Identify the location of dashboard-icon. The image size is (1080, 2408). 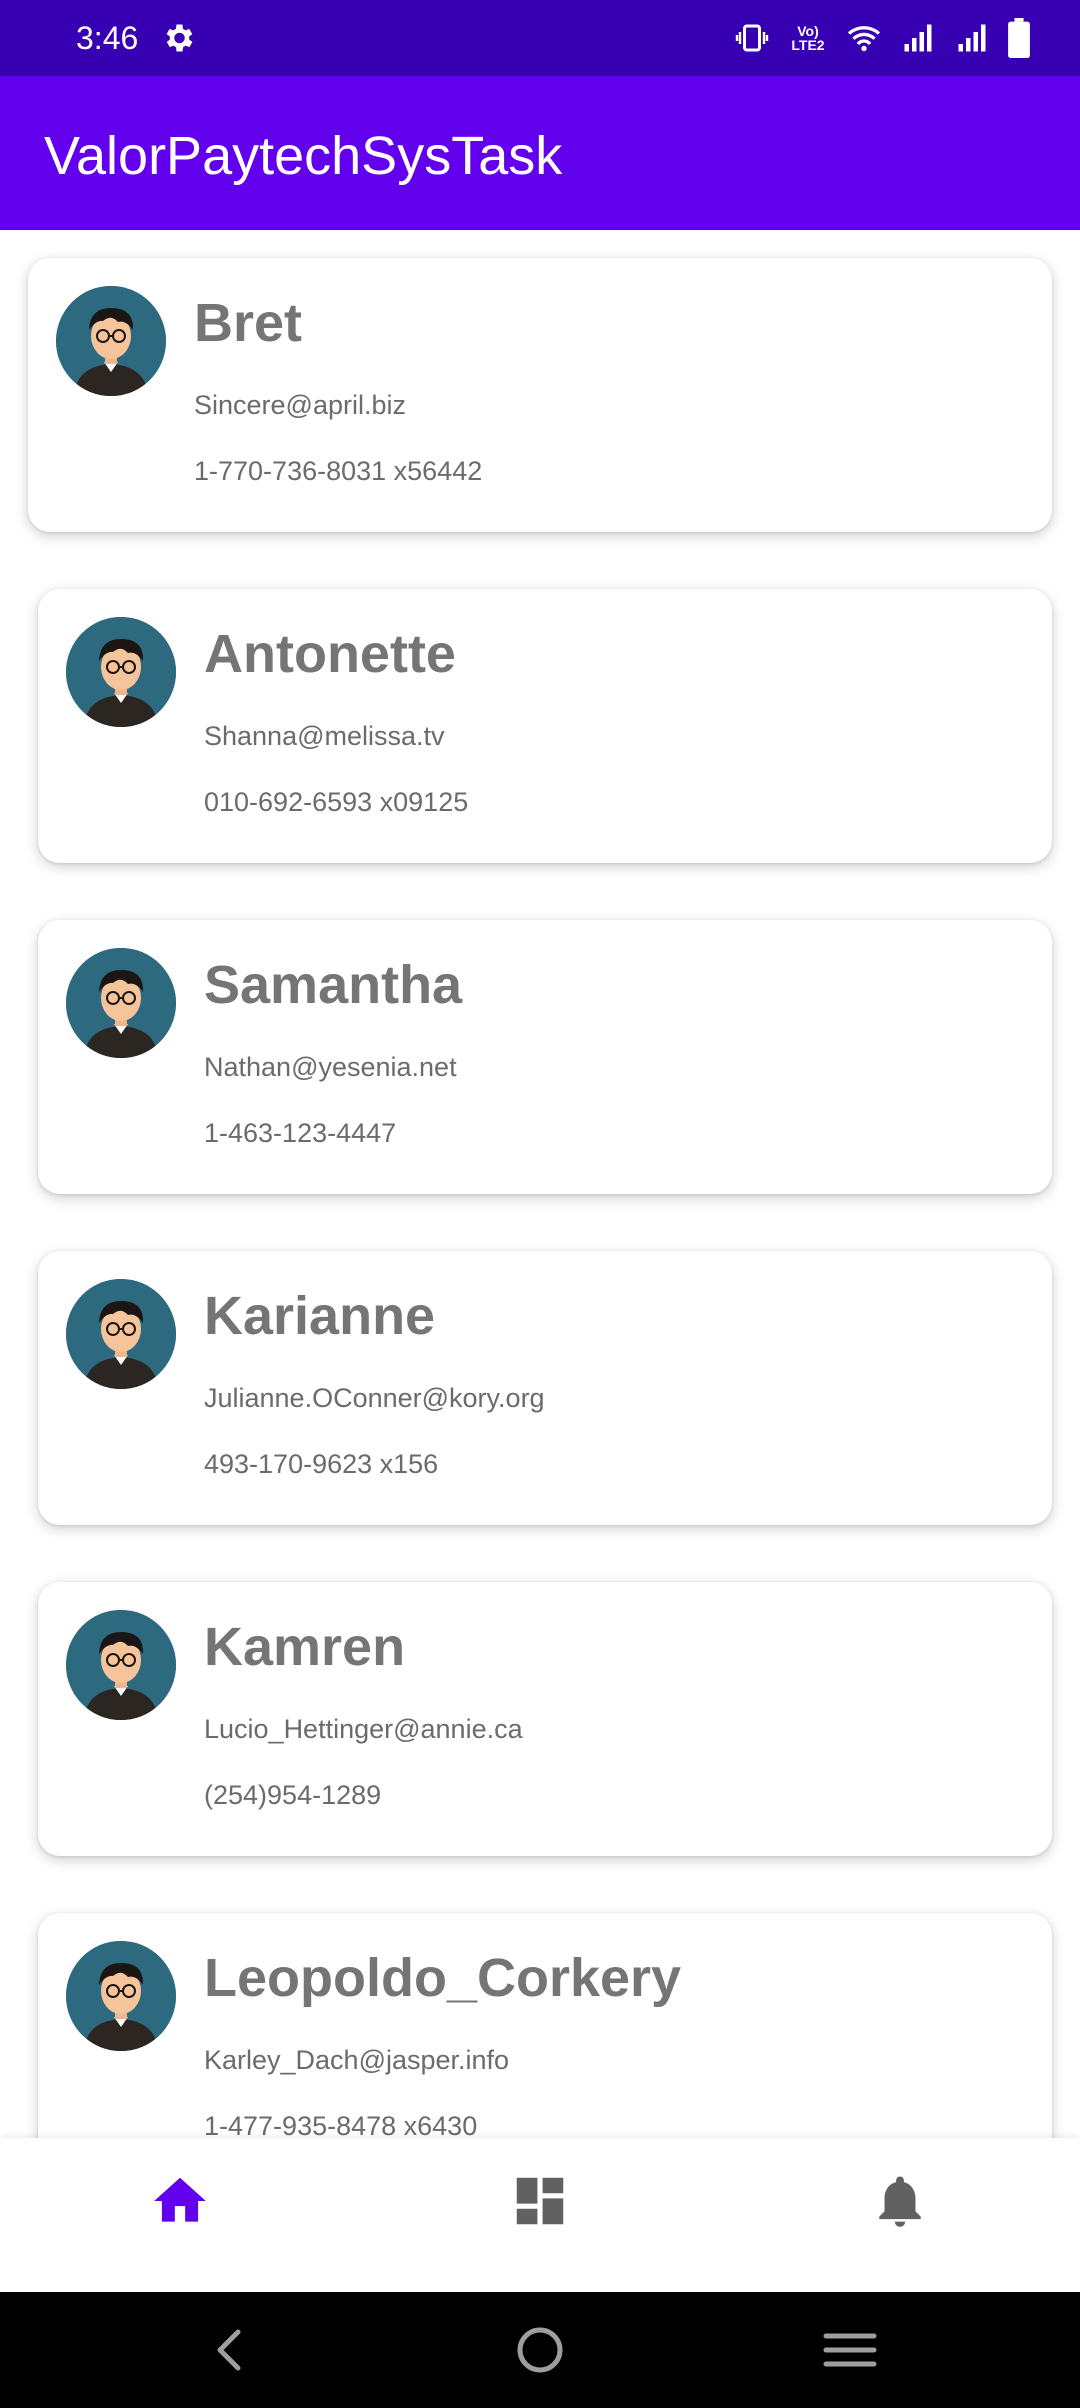
(540, 2201).